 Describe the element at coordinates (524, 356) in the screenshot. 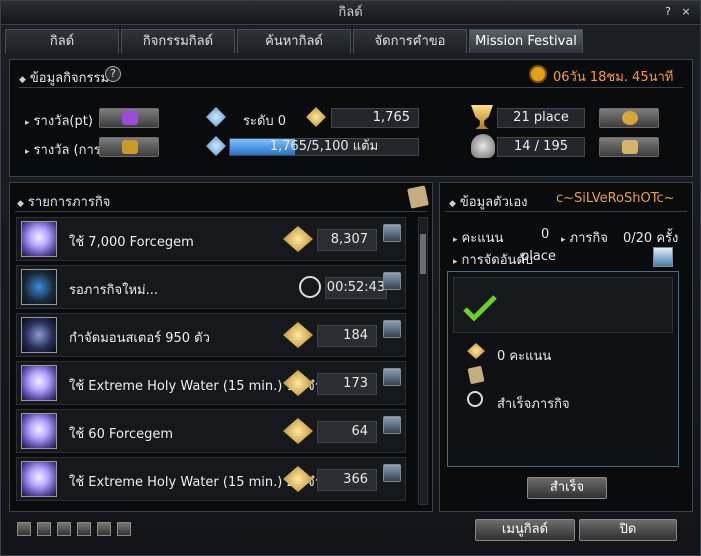

I see `personal-points: 0 คะแนน` at that location.